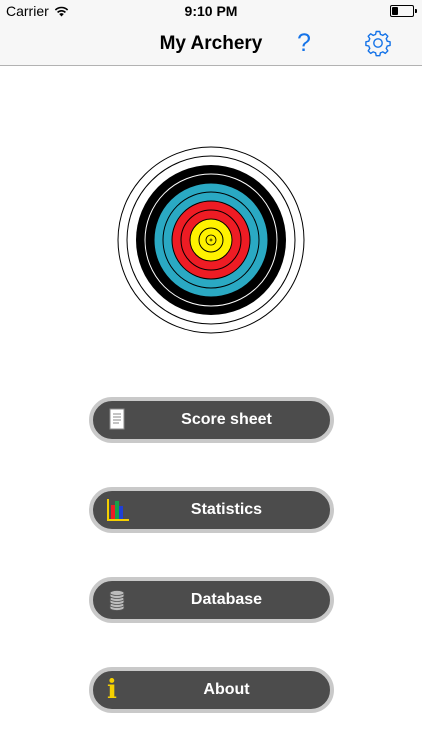 The height and width of the screenshot is (750, 422). I want to click on statistics-button: Statistics, so click(211, 510).